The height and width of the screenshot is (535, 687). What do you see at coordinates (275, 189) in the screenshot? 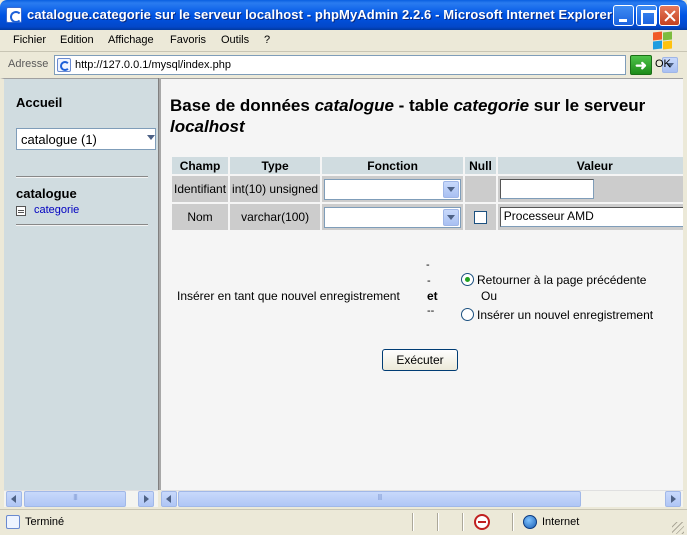
I see `field-type: int(10) unsigned` at bounding box center [275, 189].